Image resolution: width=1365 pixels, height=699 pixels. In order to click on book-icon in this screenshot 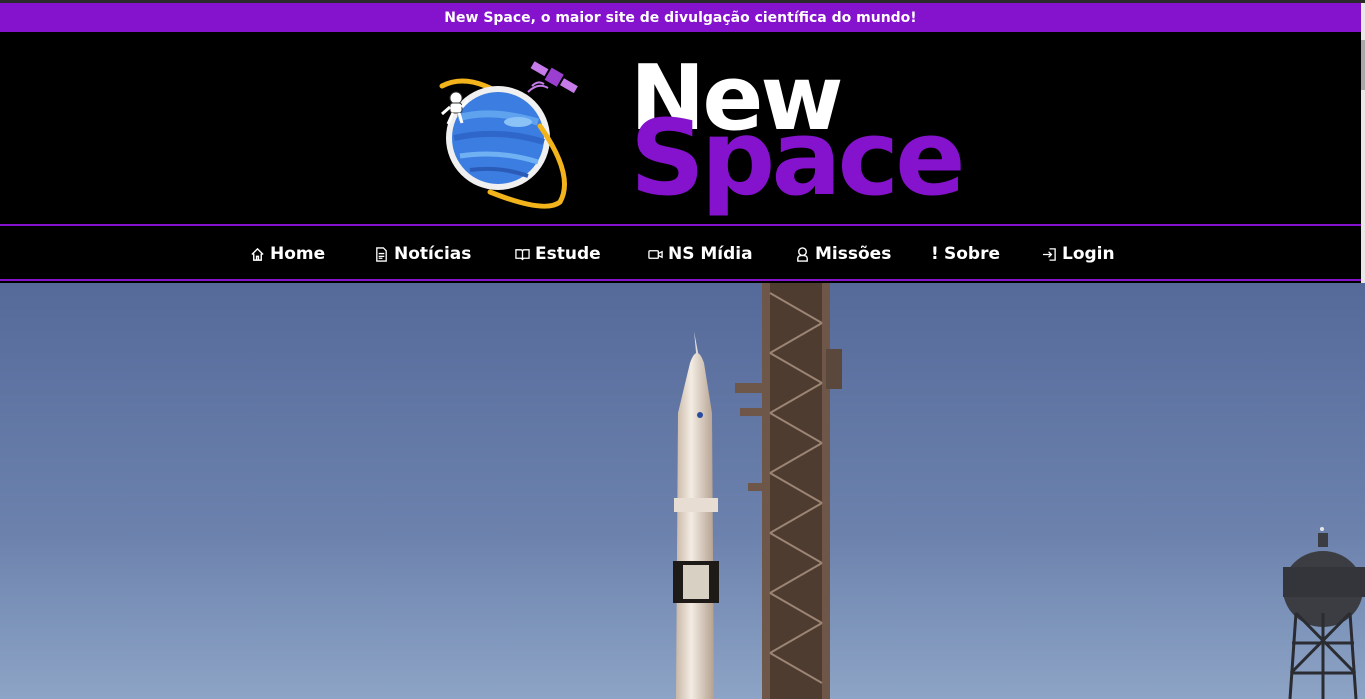, I will do `click(522, 254)`.